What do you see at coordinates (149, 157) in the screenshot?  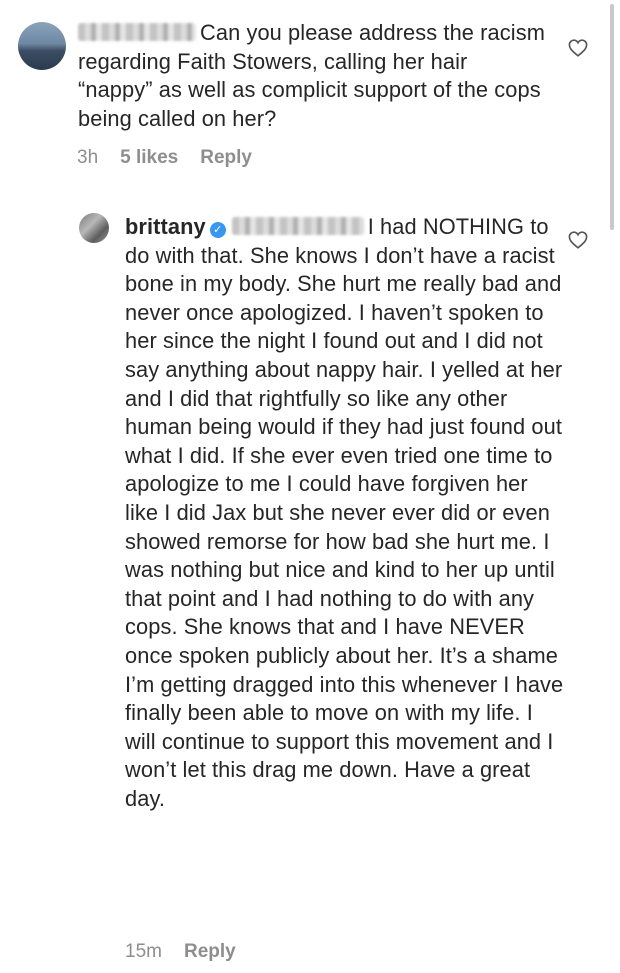 I see `likes-count: 5 likes` at bounding box center [149, 157].